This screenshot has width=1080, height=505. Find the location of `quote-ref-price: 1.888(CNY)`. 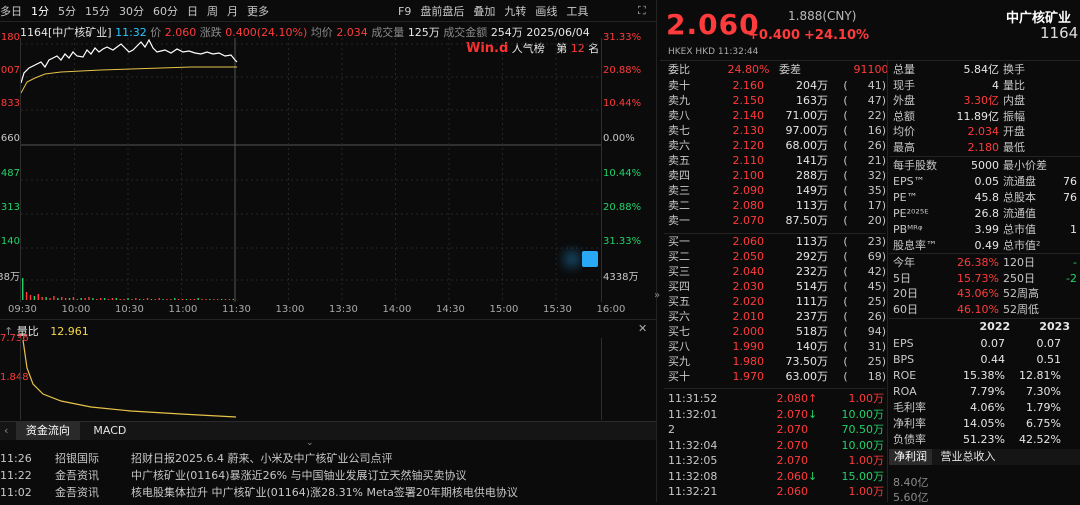

quote-ref-price: 1.888(CNY) is located at coordinates (822, 16).